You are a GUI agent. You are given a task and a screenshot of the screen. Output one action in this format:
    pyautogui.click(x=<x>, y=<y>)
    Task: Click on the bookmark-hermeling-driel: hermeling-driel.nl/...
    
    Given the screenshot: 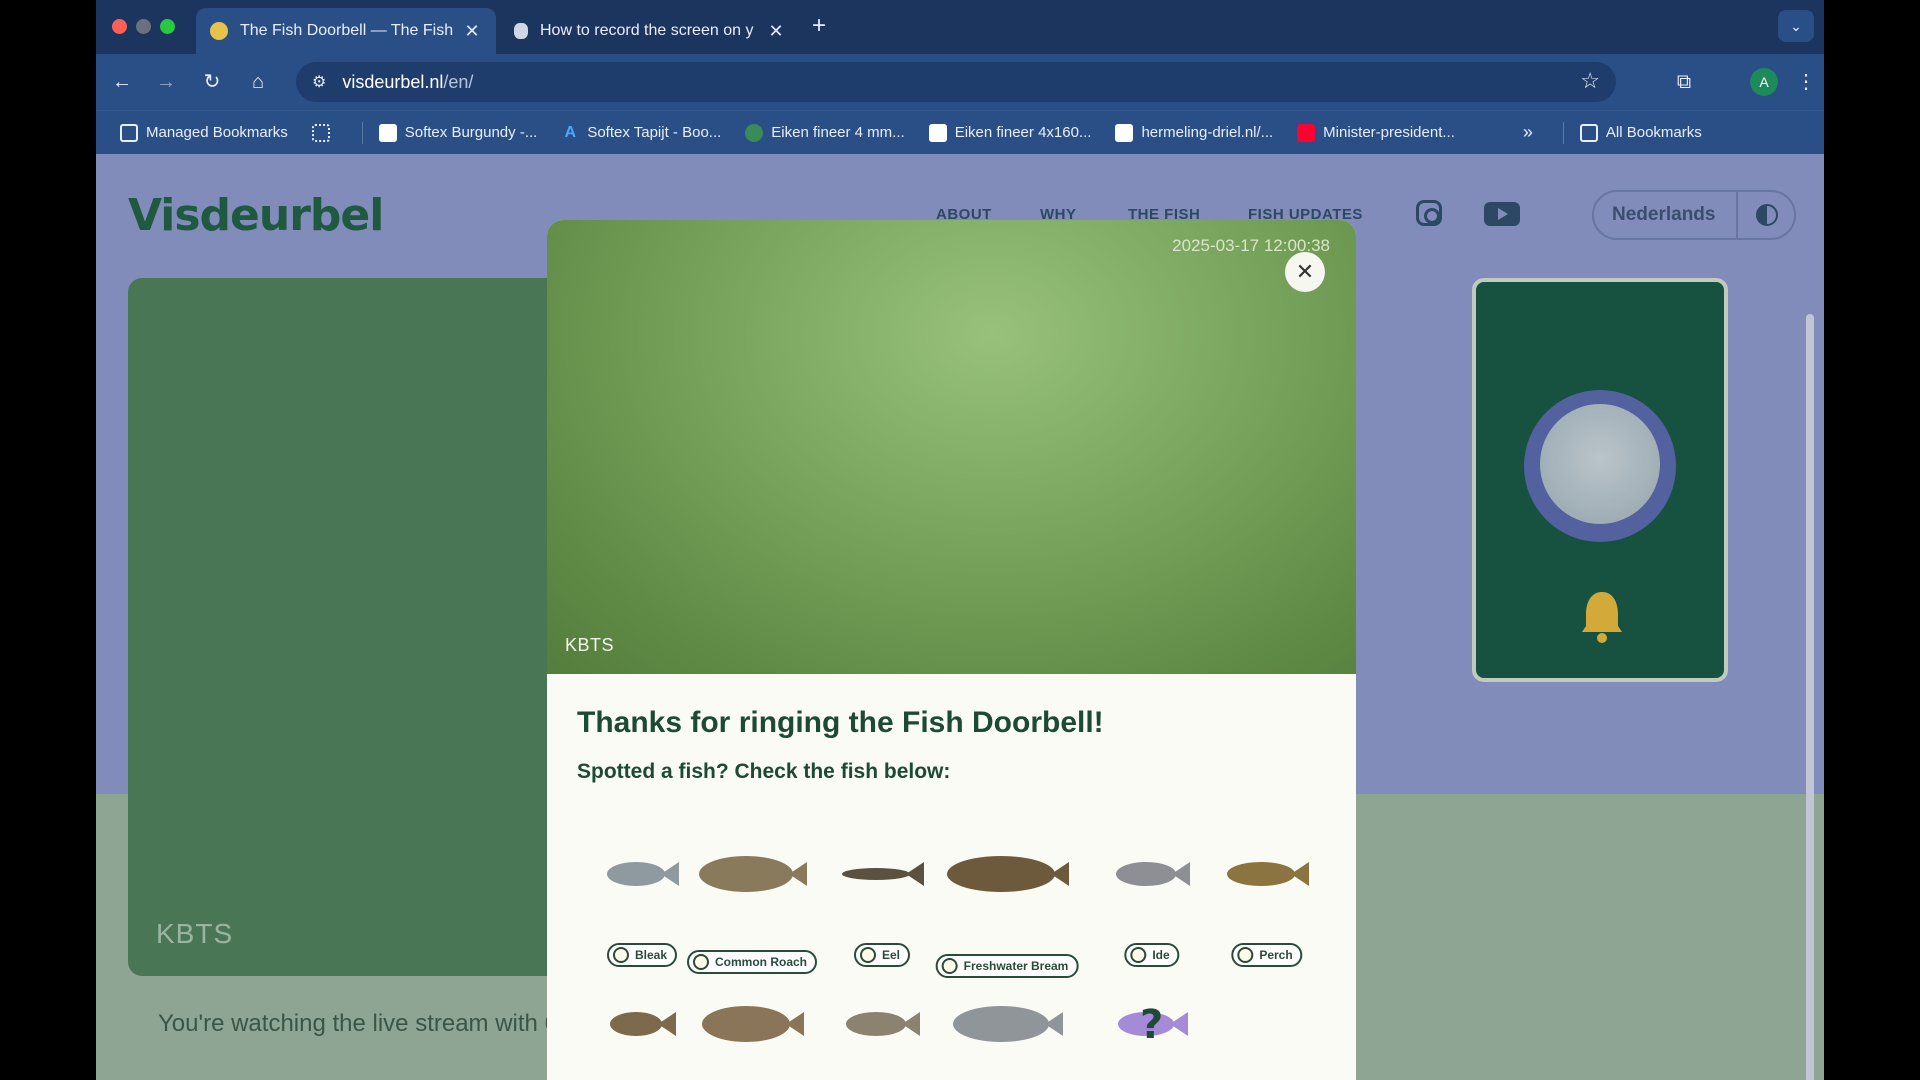 What is the action you would take?
    pyautogui.click(x=1194, y=132)
    